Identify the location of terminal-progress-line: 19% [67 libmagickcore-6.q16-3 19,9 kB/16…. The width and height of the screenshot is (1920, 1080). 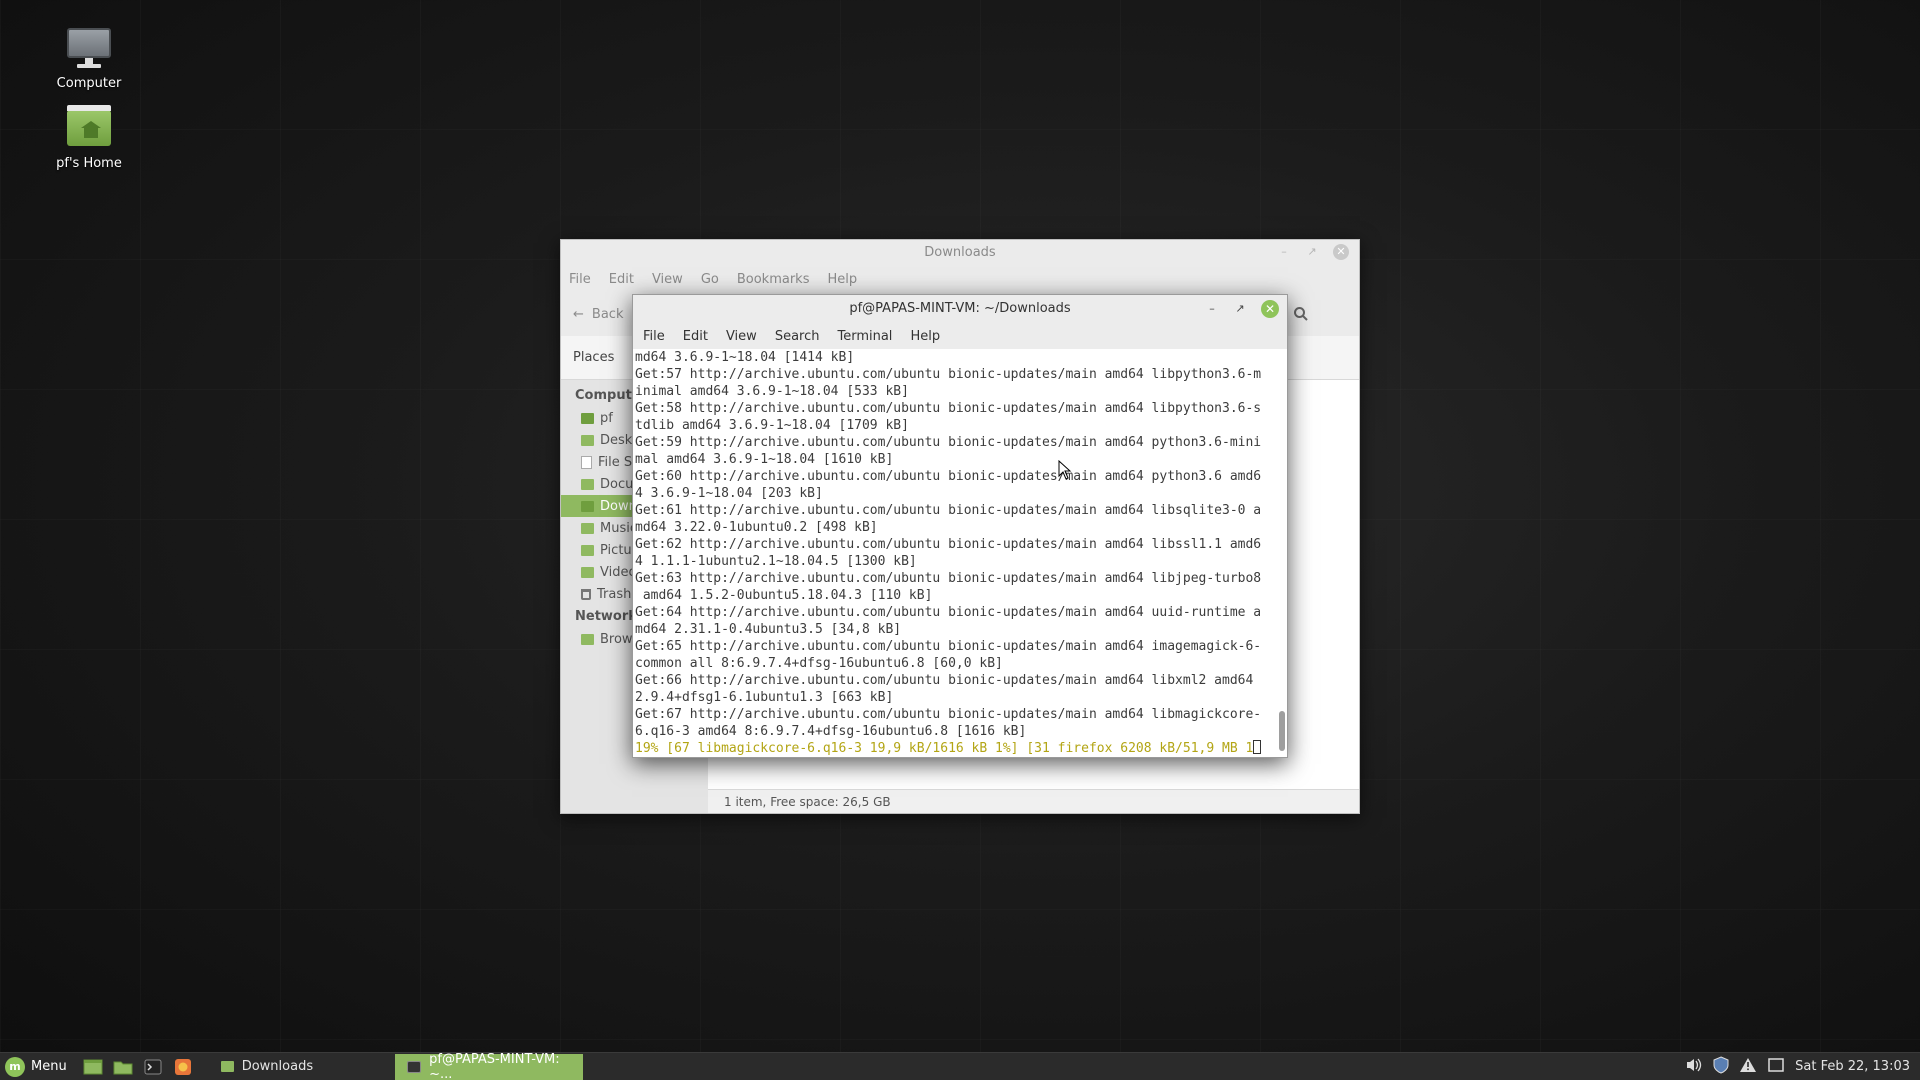
(961, 748).